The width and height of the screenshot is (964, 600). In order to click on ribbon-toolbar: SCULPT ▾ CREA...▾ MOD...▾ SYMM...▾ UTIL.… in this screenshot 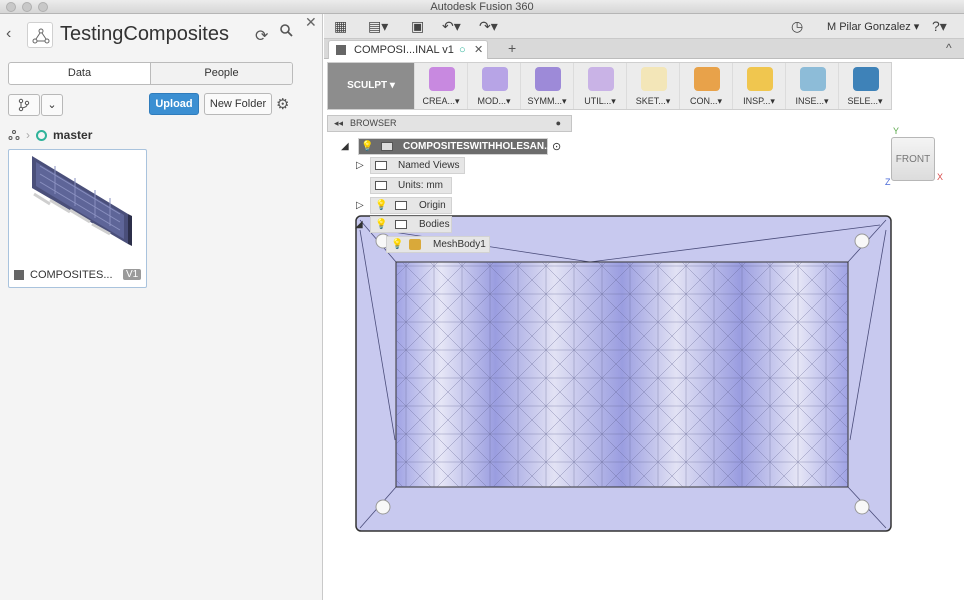, I will do `click(609, 86)`.